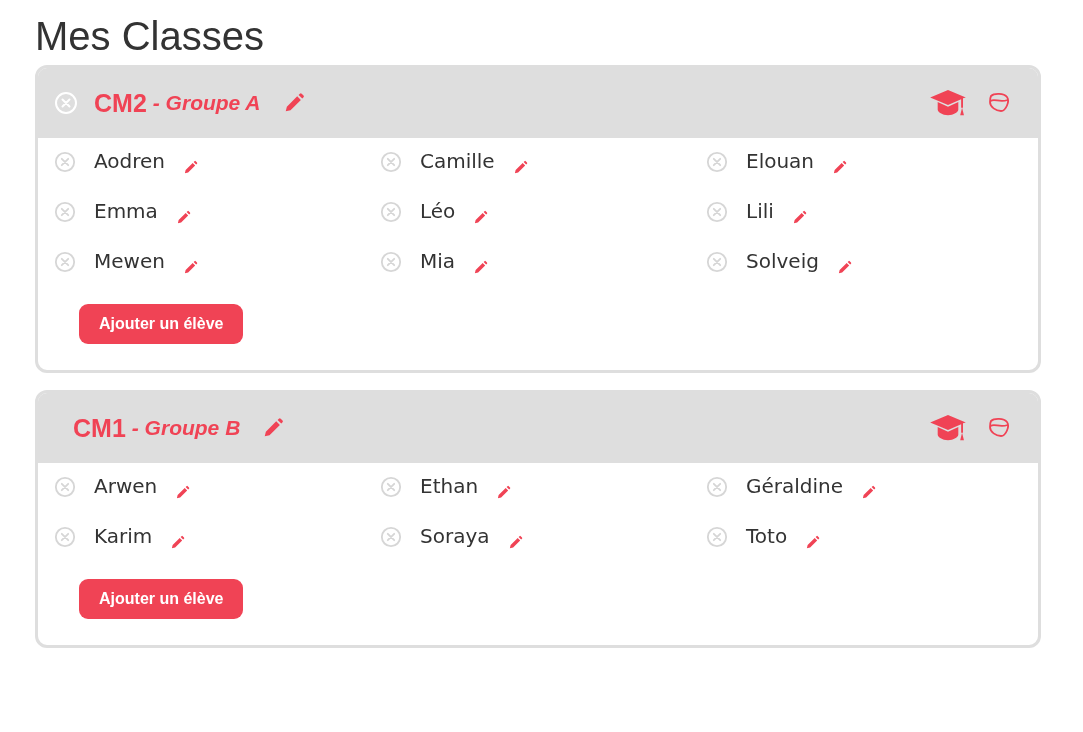 This screenshot has height=732, width=1083. Describe the element at coordinates (126, 486) in the screenshot. I see `student-name: Arwen` at that location.